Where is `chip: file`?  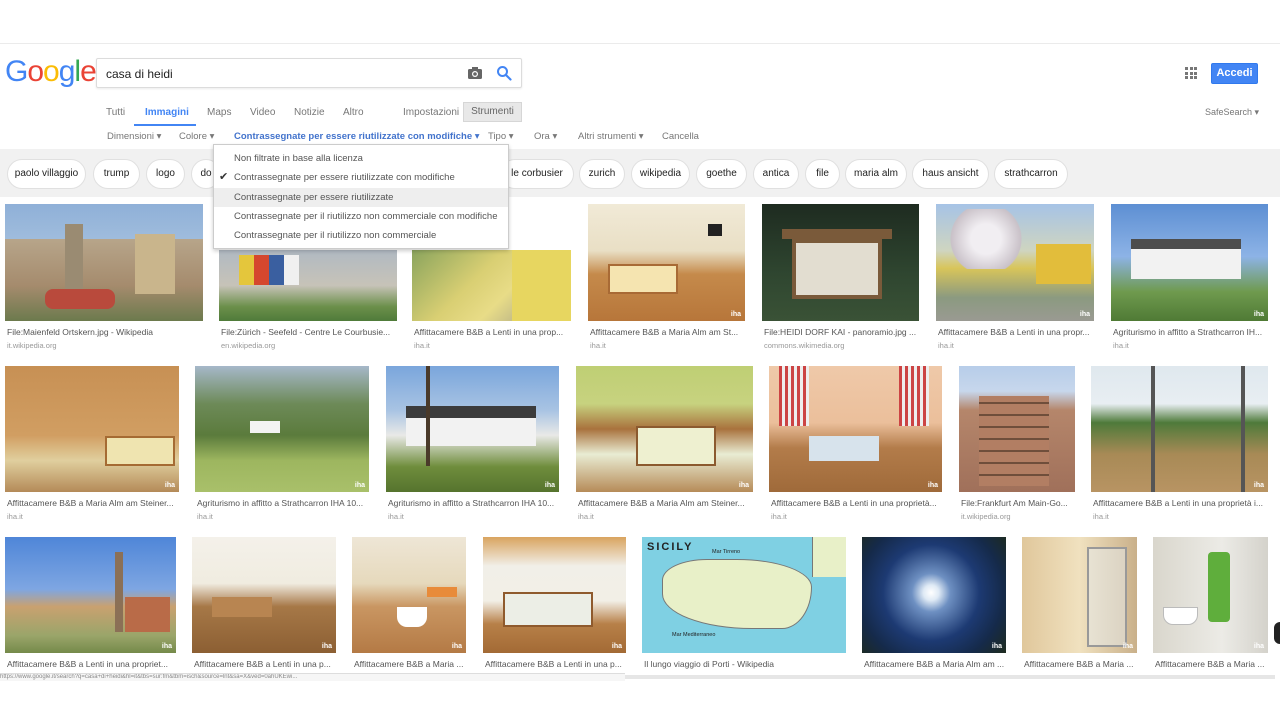
chip: file is located at coordinates (822, 174).